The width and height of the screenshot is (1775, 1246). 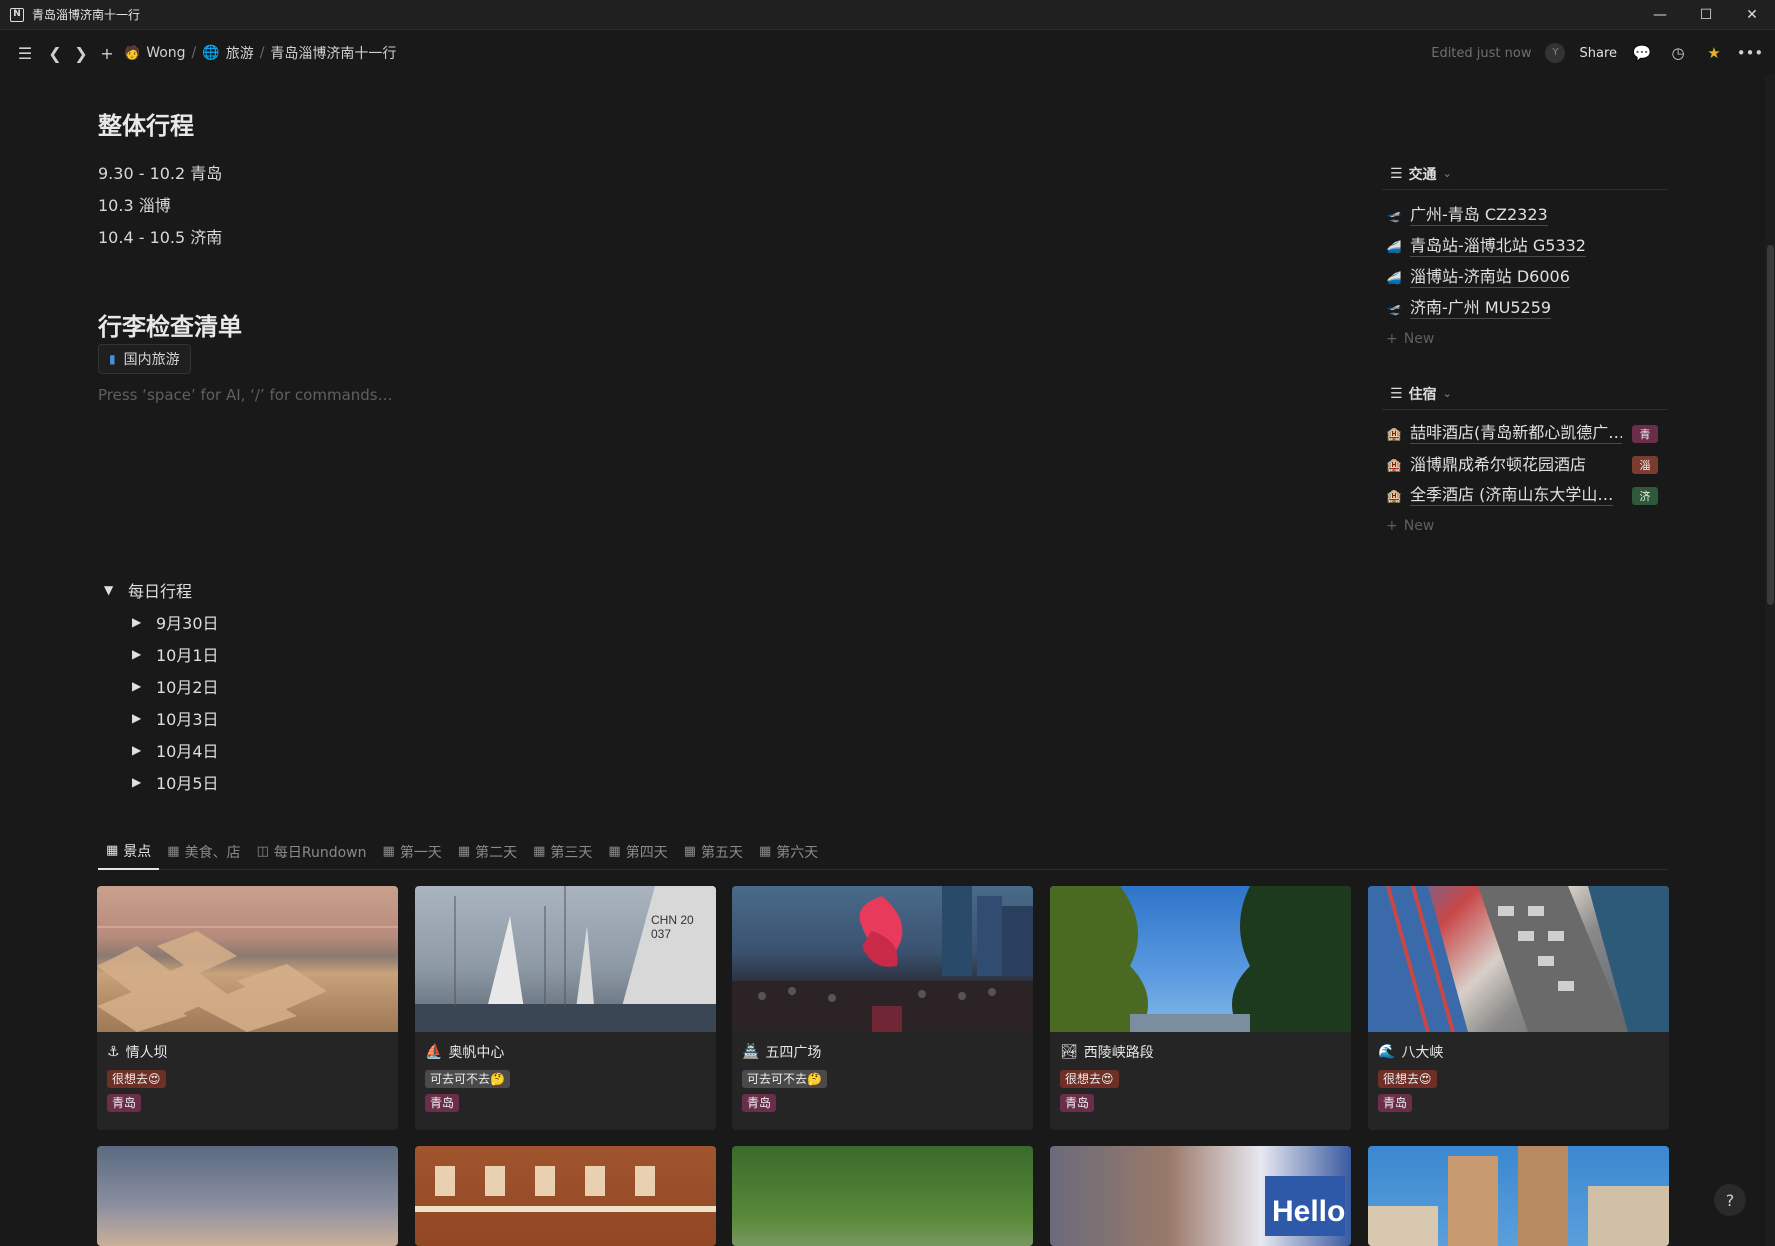 What do you see at coordinates (467, 1079) in the screenshot?
I see `status-tag: 可去可不去🤔` at bounding box center [467, 1079].